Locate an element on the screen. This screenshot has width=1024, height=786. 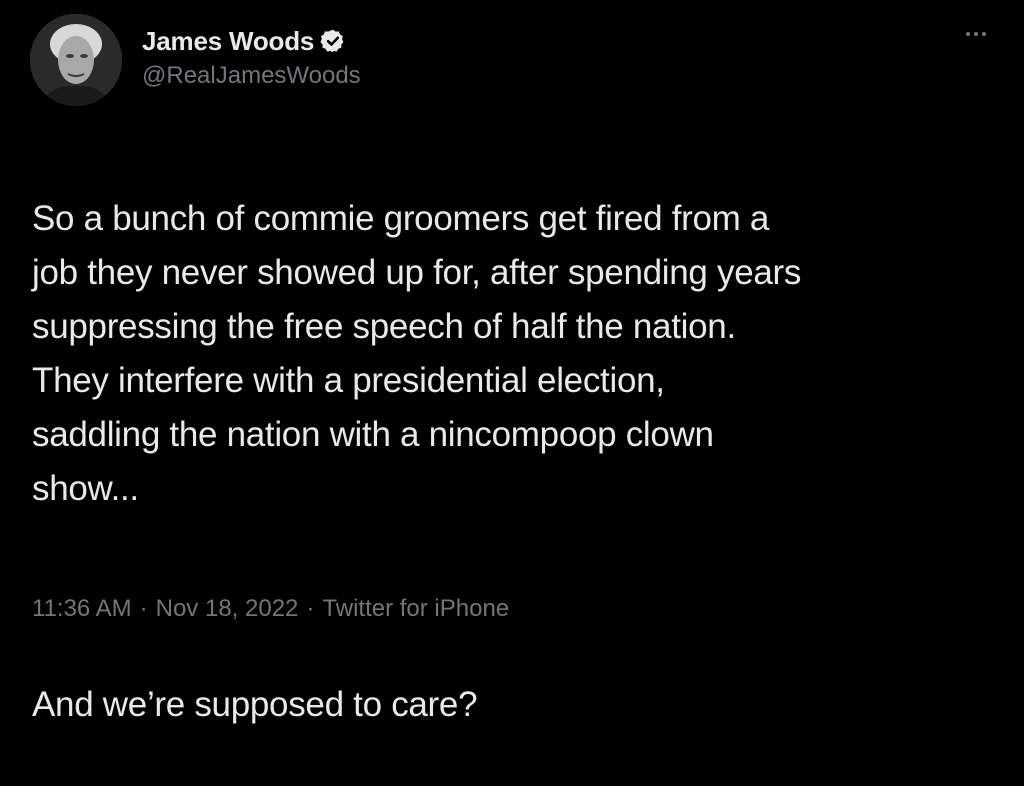
tweet-time: 11:36 AM is located at coordinates (82, 609).